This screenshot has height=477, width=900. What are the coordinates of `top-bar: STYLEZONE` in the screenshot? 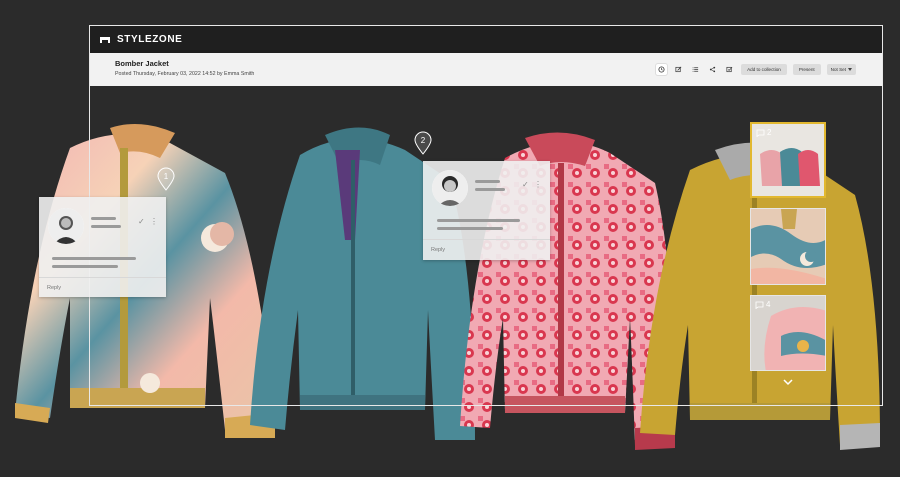 It's located at (486, 39).